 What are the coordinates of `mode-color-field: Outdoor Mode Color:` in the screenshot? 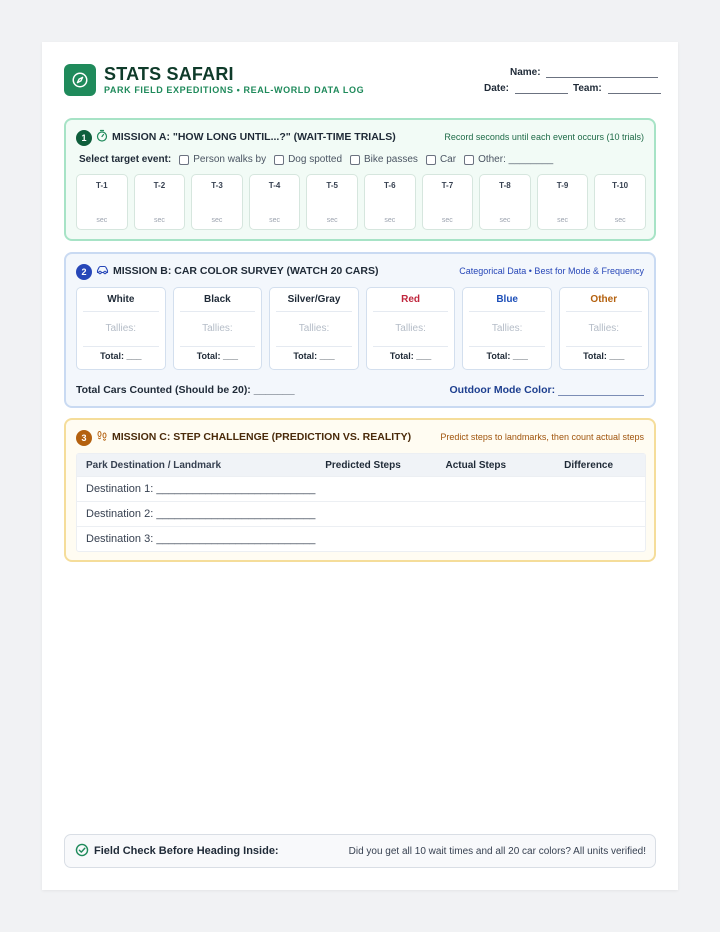 It's located at (546, 390).